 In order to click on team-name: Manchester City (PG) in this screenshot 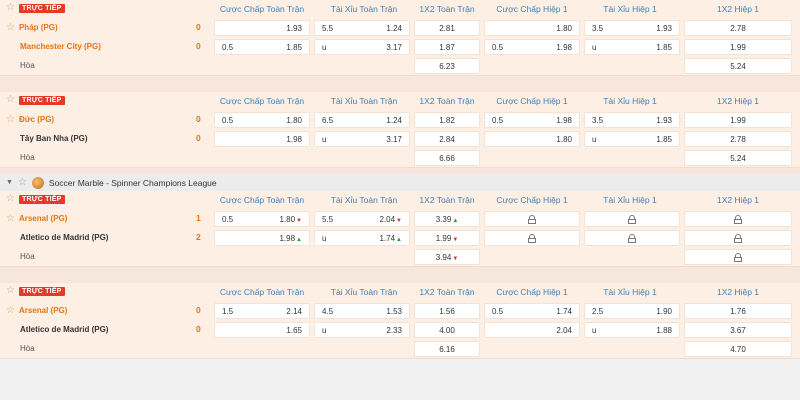, I will do `click(60, 46)`.